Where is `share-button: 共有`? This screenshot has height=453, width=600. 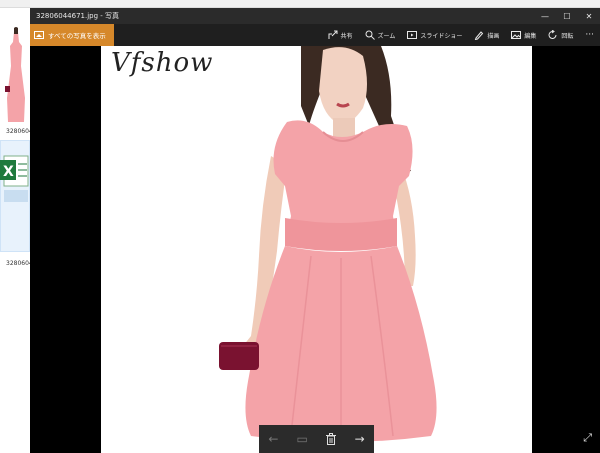 share-button: 共有 is located at coordinates (340, 35).